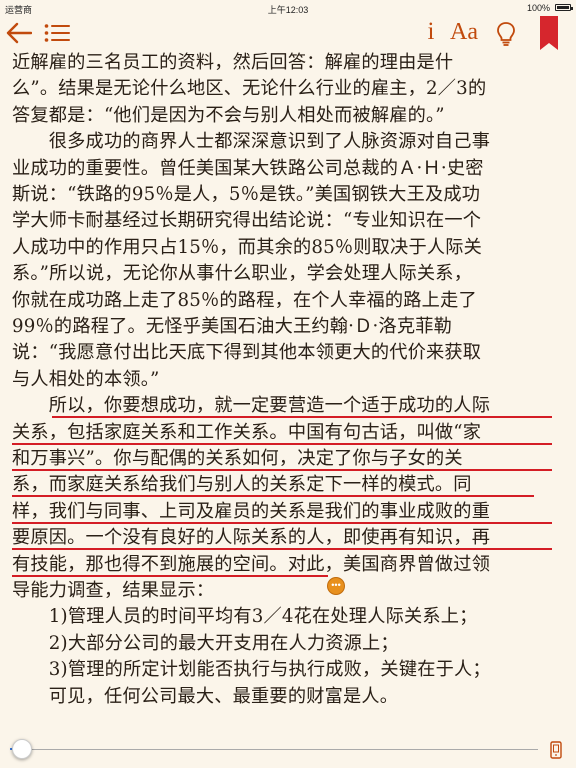  Describe the element at coordinates (247, 353) in the screenshot. I see `text-line: 说：“我愿意付出比天底下得到其他本领更大的代价来获取` at that location.